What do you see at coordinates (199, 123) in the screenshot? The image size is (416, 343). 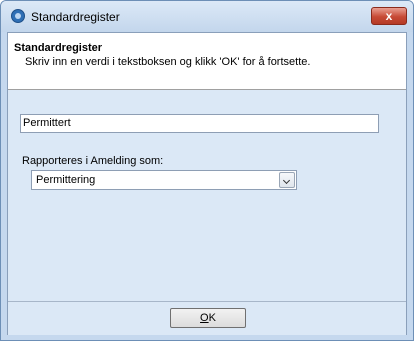 I see `value-text-input: Permittert` at bounding box center [199, 123].